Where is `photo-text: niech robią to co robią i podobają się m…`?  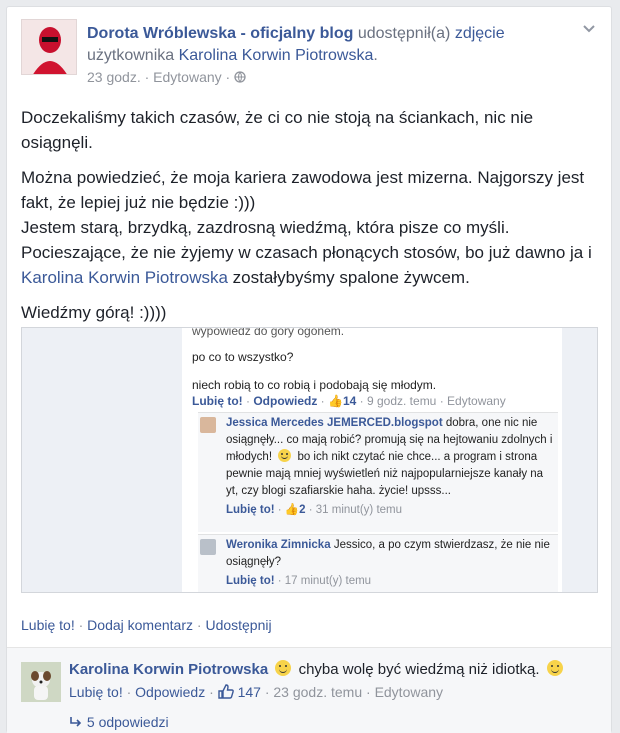 photo-text: niech robią to co robią i podobają się m… is located at coordinates (314, 385).